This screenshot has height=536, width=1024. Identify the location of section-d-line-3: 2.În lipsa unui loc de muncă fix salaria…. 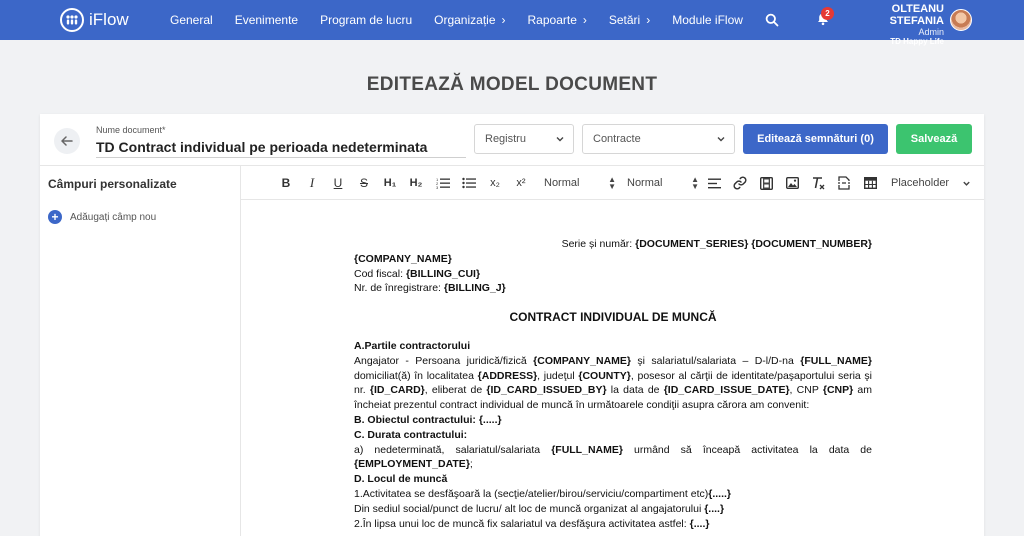
(613, 524).